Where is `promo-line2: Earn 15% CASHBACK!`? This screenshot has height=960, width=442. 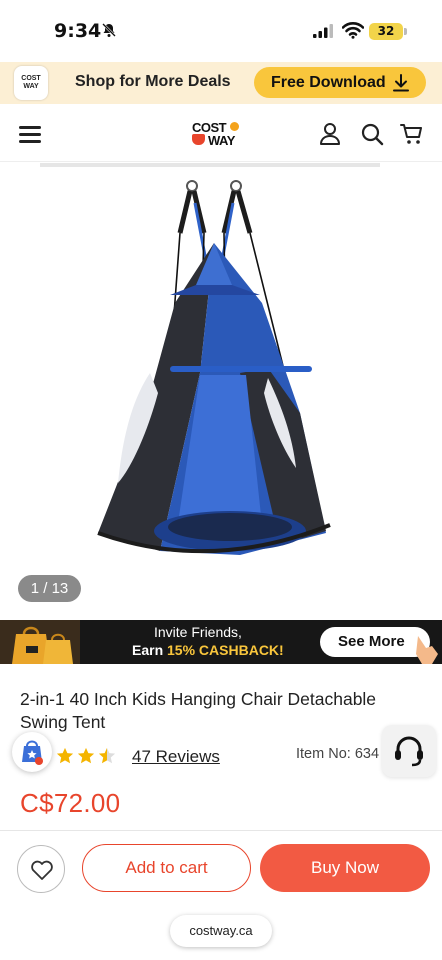
promo-line2: Earn 15% CASHBACK! is located at coordinates (208, 650).